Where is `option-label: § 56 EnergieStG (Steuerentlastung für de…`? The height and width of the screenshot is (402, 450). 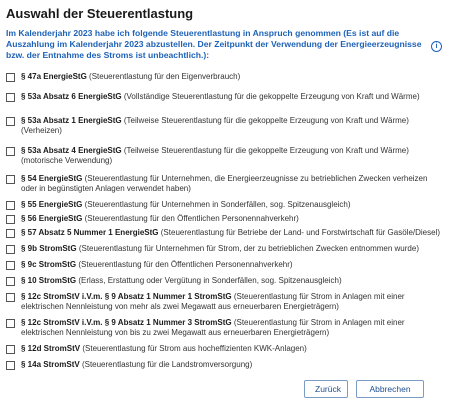 option-label: § 56 EnergieStG (Steuerentlastung für de… is located at coordinates (160, 219).